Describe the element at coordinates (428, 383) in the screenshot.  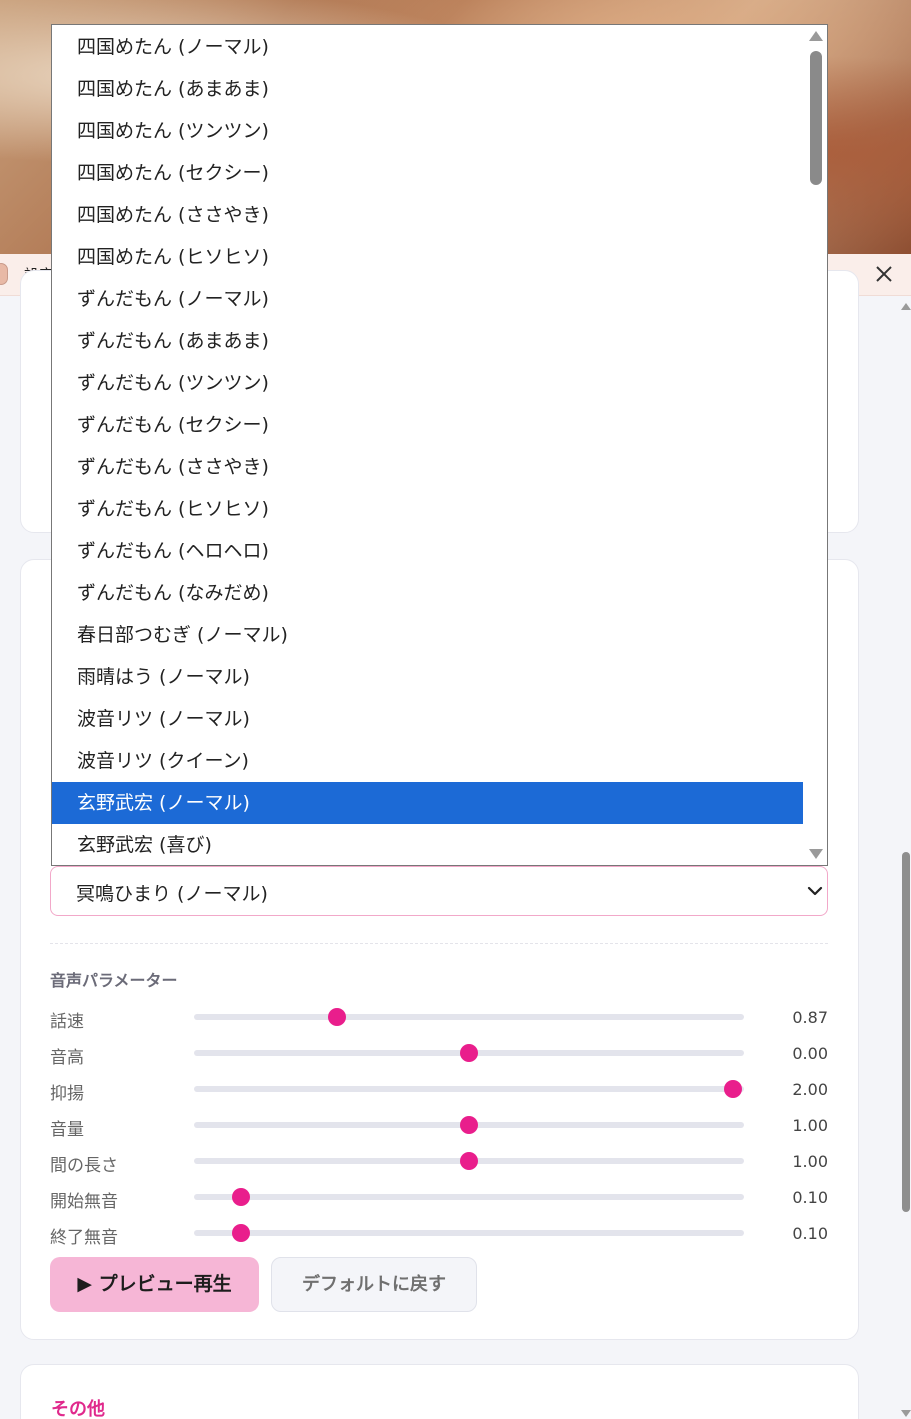
I see `dropdown-option: ずんだもん (ツンツン)` at that location.